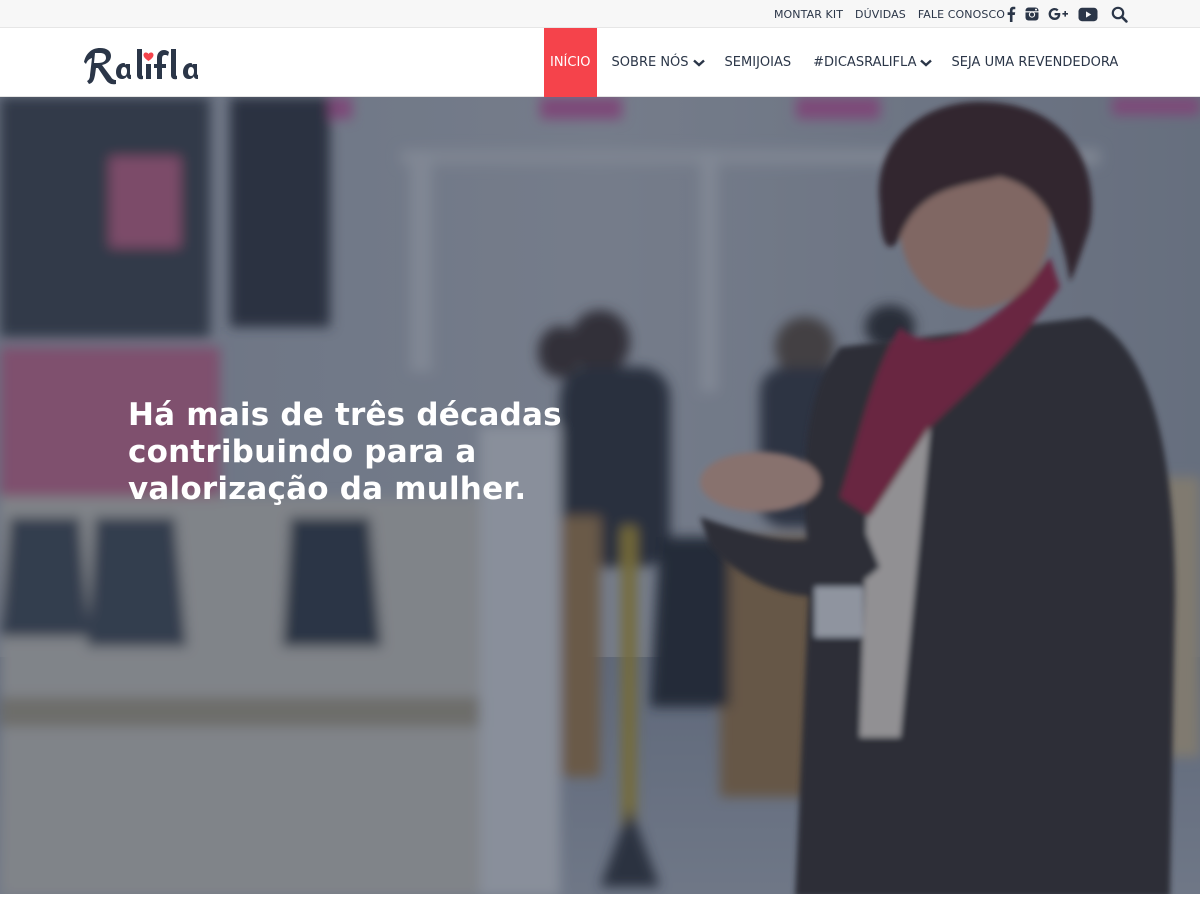 The image size is (1200, 900). Describe the element at coordinates (865, 62) in the screenshot. I see `nav-item-label: #DICASRALIFLA` at that location.